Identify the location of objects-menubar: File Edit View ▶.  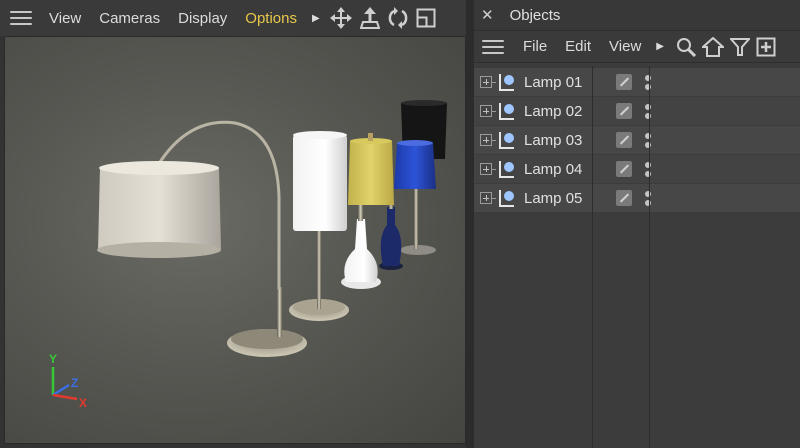
(637, 47).